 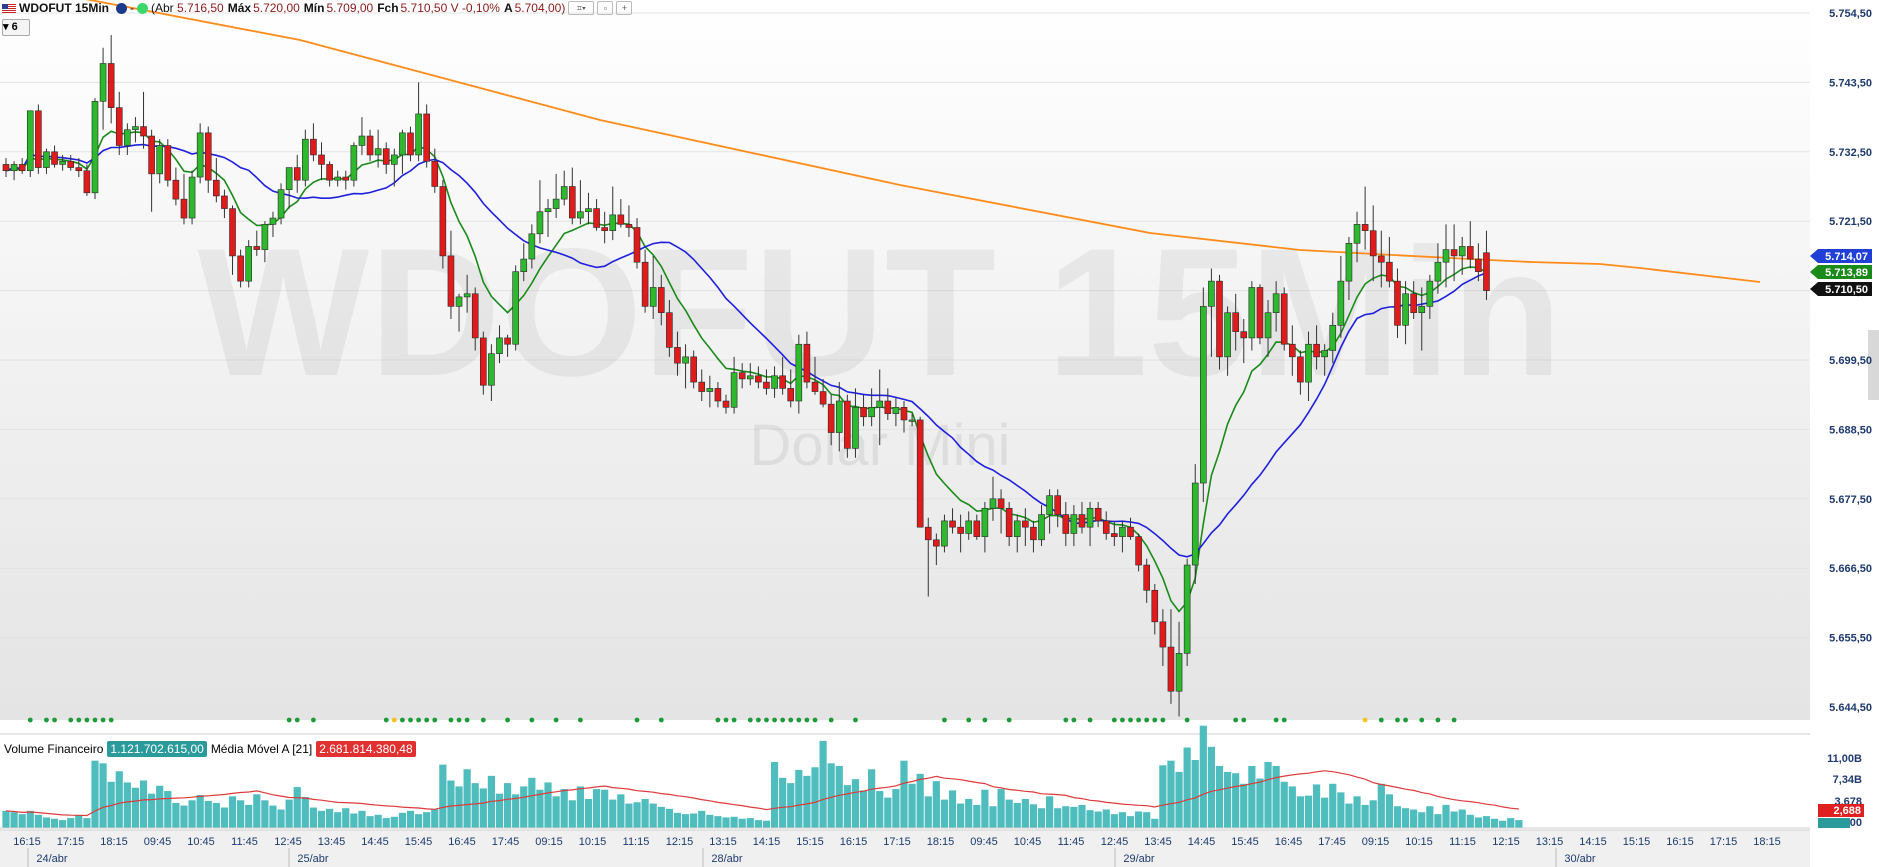 I want to click on date-label: 25/abr, so click(x=313, y=859).